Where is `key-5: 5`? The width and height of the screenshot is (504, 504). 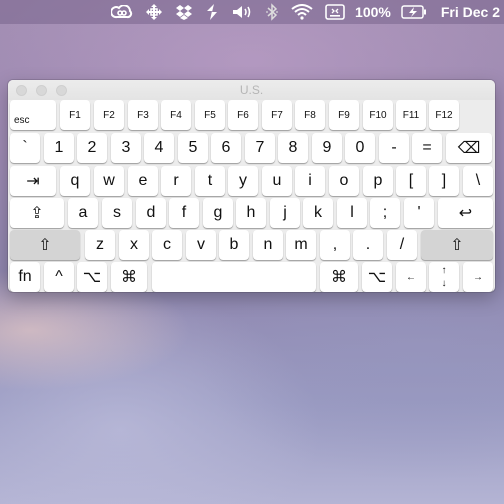 key-5: 5 is located at coordinates (193, 148).